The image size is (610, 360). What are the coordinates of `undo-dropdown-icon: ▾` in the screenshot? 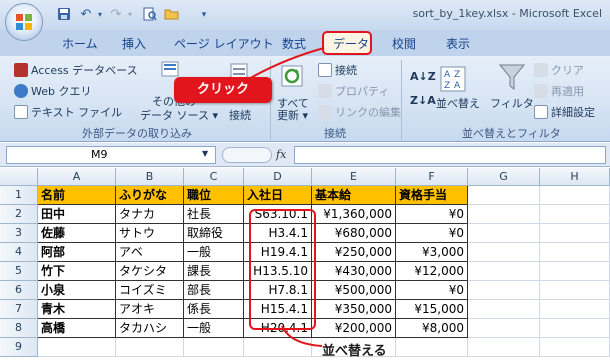 It's located at (100, 15).